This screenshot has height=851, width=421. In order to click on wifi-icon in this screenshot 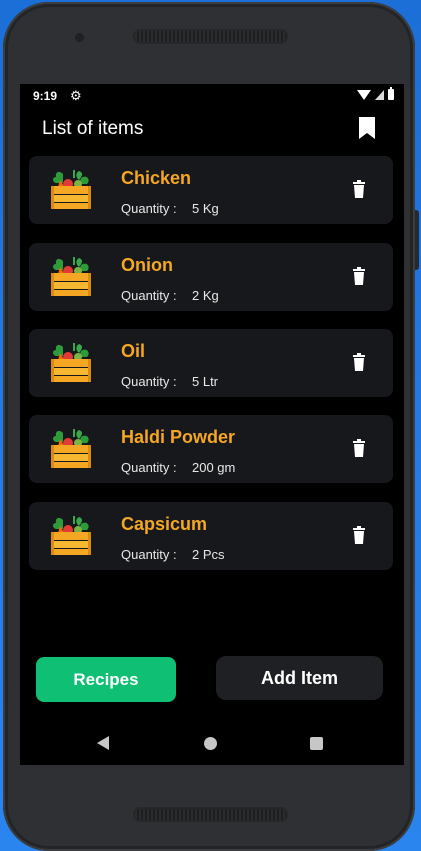, I will do `click(364, 94)`.